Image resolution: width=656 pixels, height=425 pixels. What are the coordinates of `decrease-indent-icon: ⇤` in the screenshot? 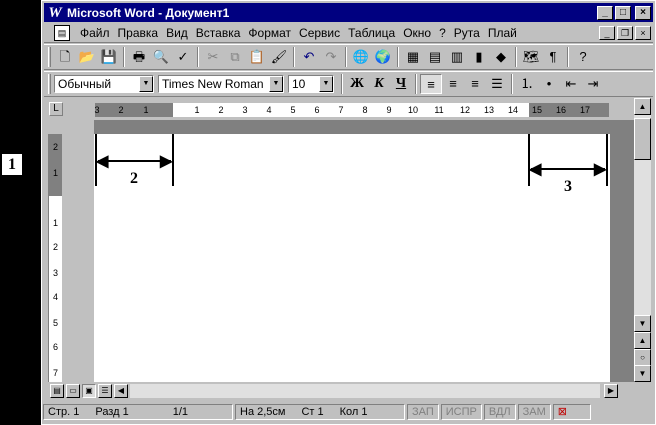 It's located at (571, 84).